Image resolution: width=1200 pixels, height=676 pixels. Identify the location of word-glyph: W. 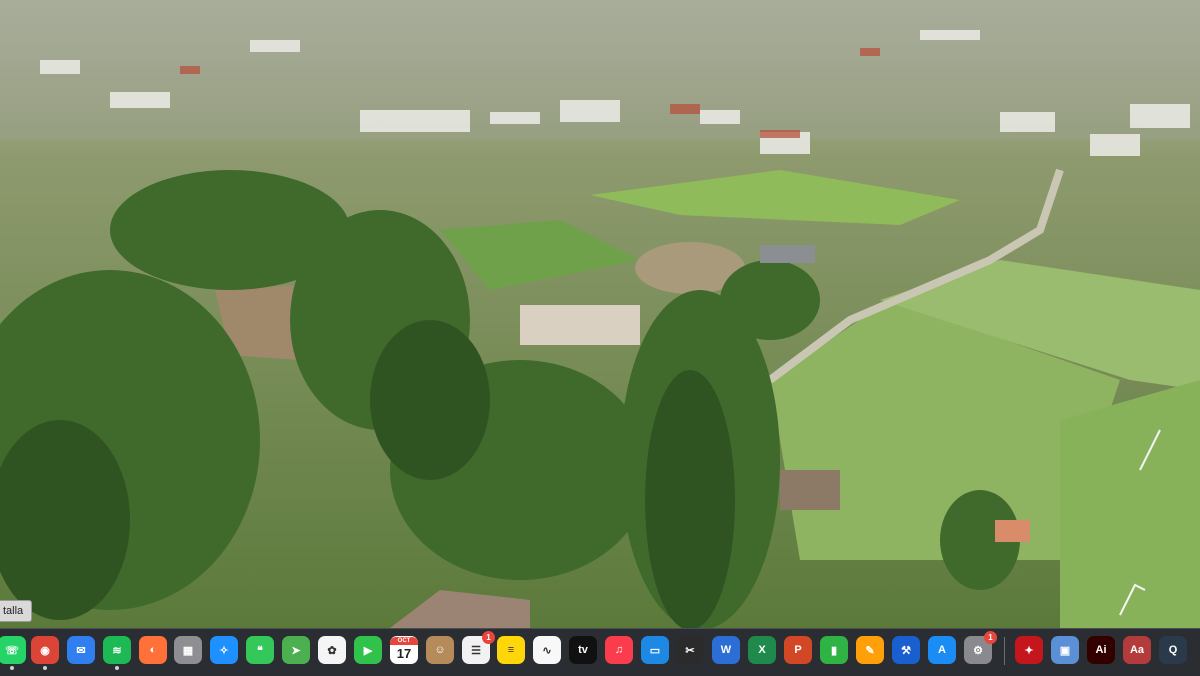
(726, 650).